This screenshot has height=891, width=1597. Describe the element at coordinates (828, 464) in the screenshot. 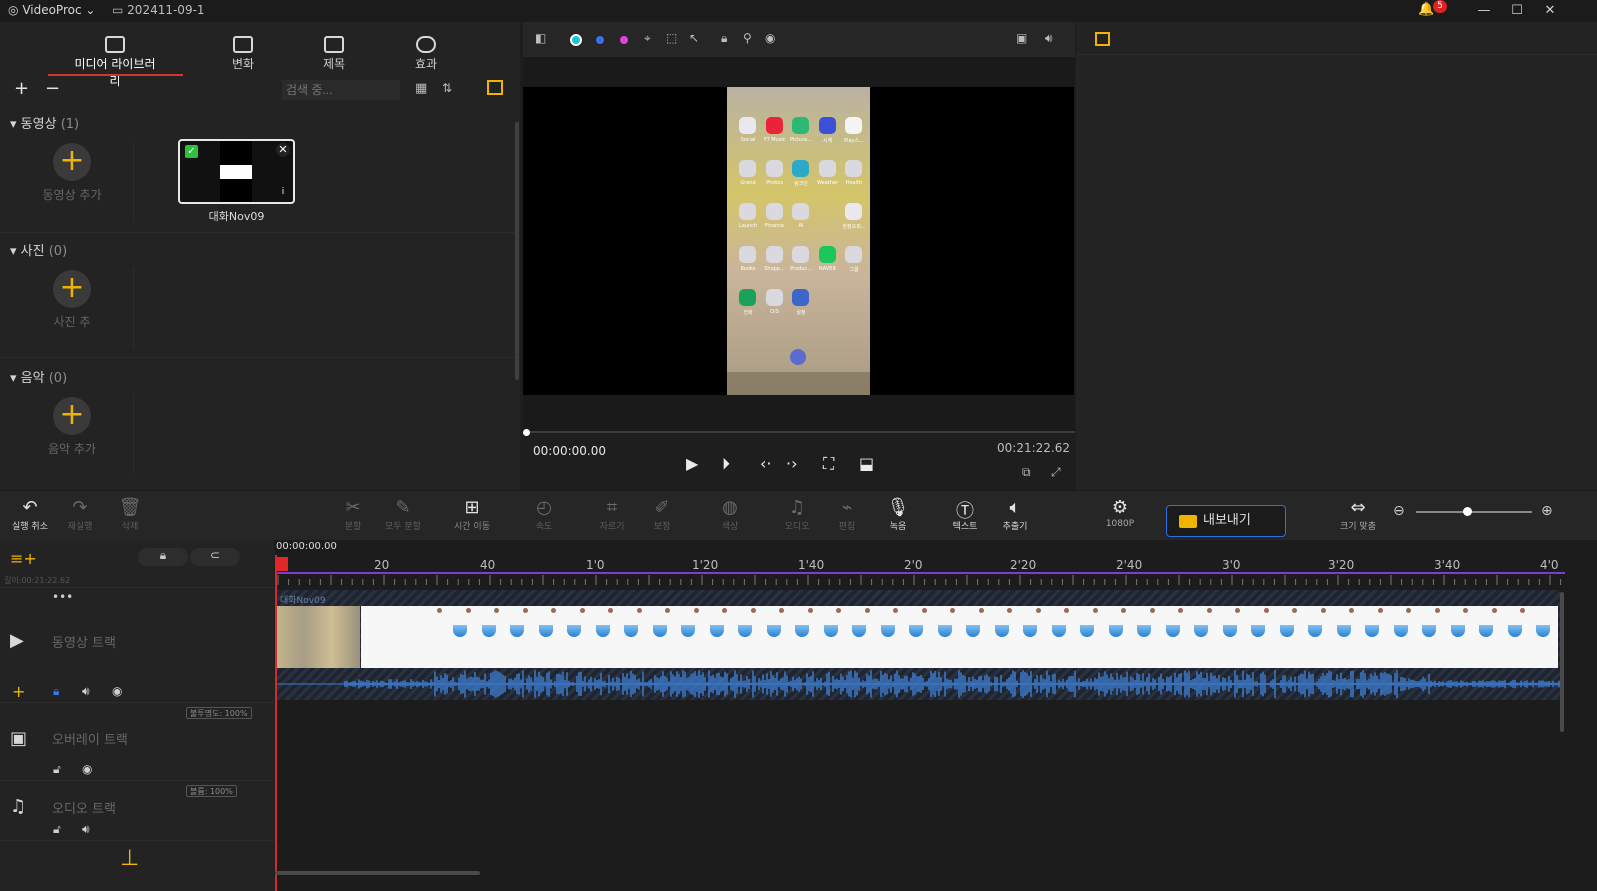

I see `crop-frame-icon: ⛶` at that location.